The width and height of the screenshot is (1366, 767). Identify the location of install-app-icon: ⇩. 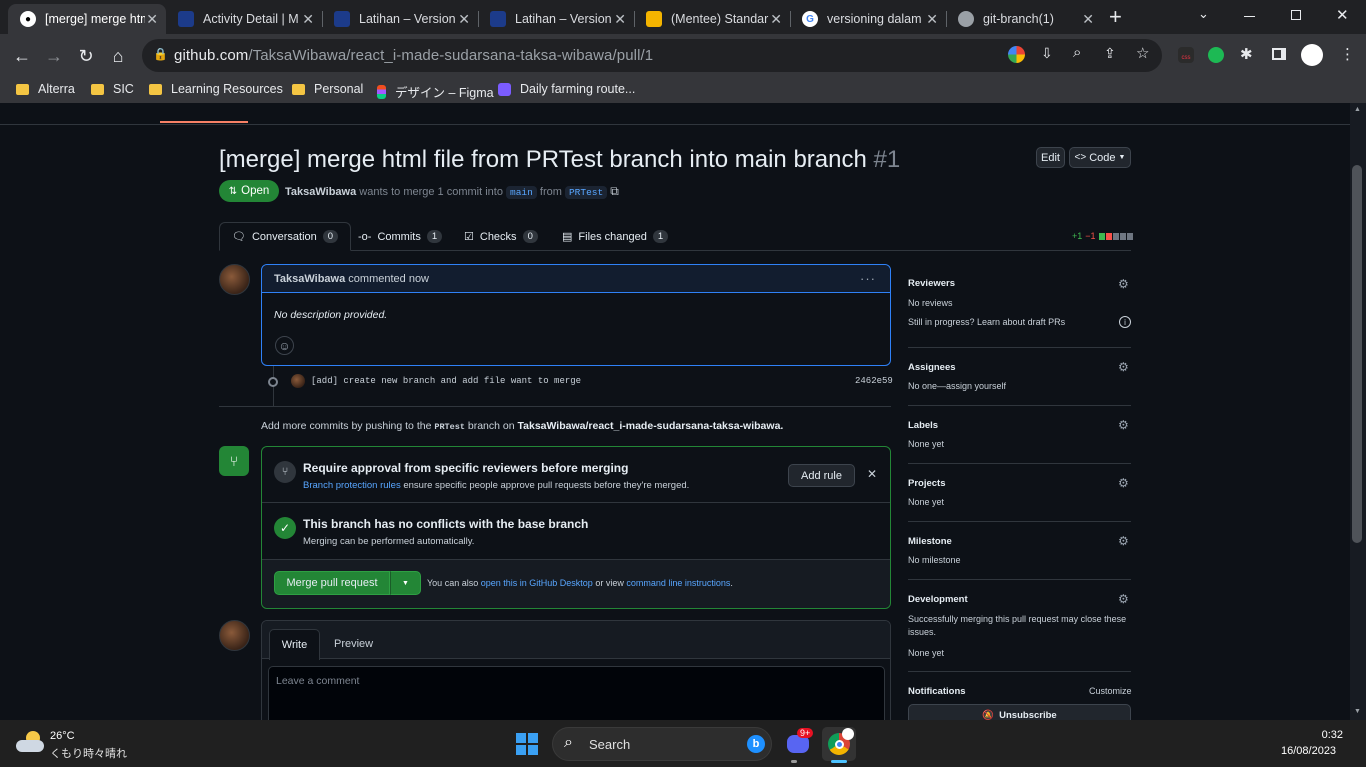
(1047, 53).